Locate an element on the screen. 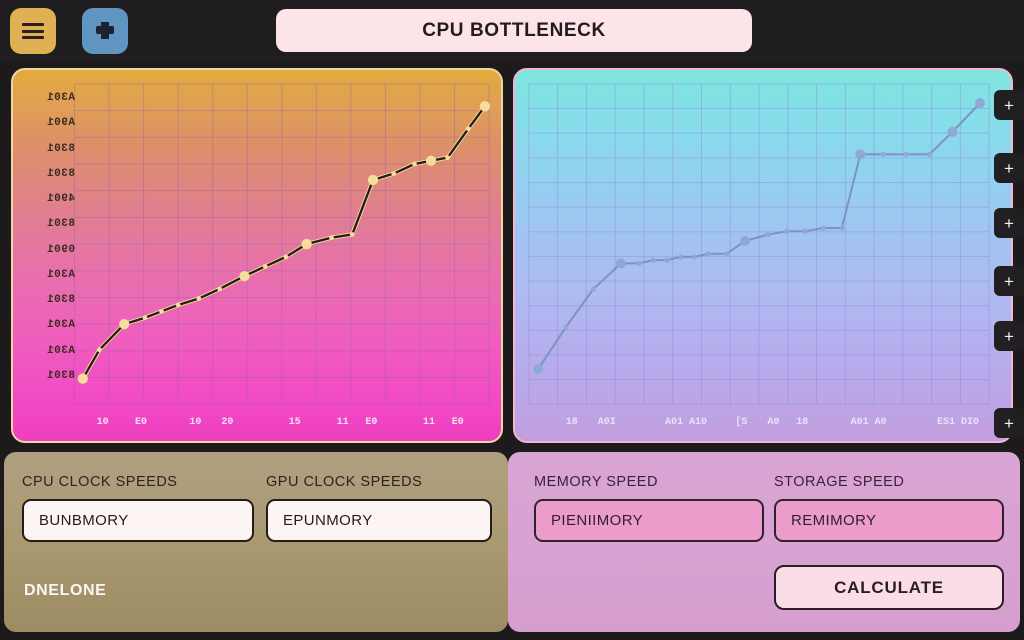  storage-speed-label: STORAGE SPEED is located at coordinates (839, 482).